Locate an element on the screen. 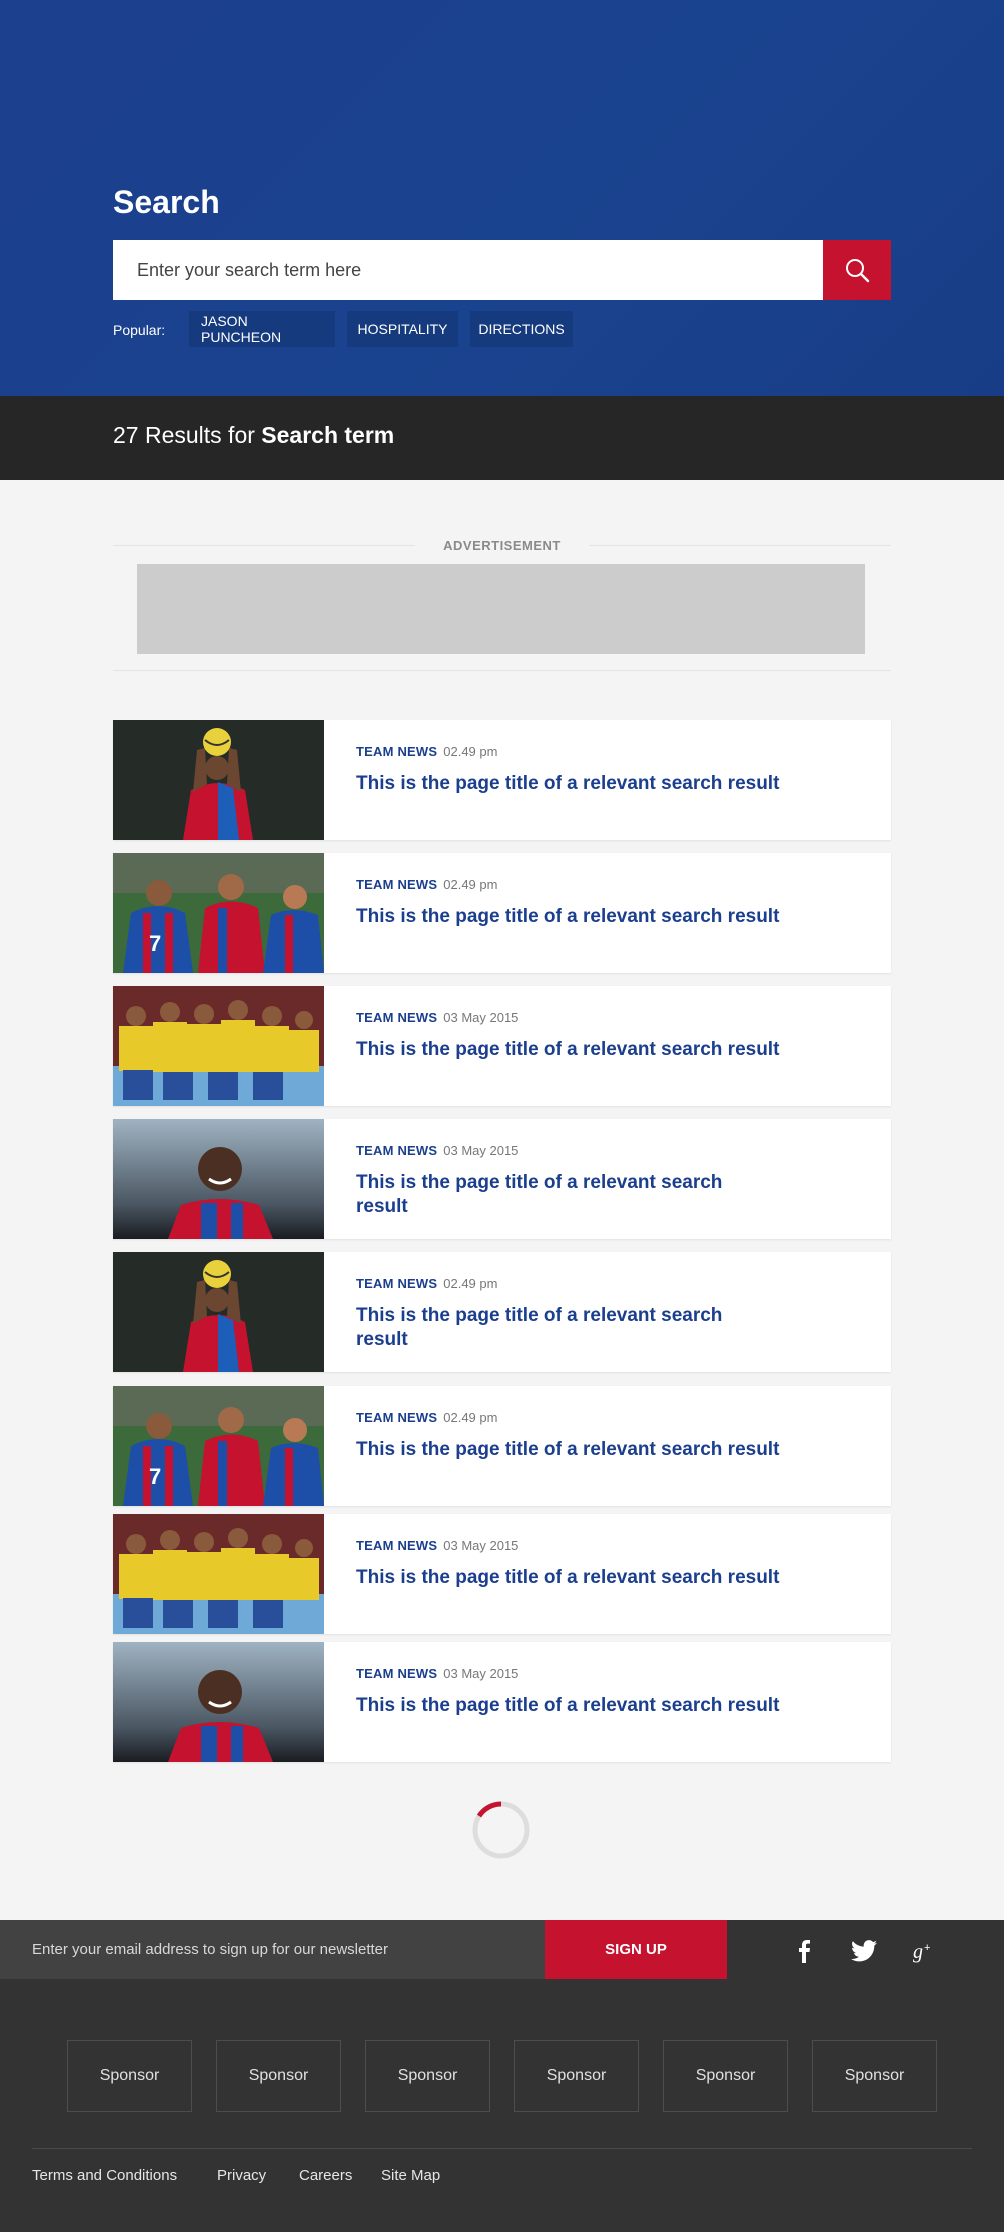  google-plus-icon: g + is located at coordinates (924, 1951).